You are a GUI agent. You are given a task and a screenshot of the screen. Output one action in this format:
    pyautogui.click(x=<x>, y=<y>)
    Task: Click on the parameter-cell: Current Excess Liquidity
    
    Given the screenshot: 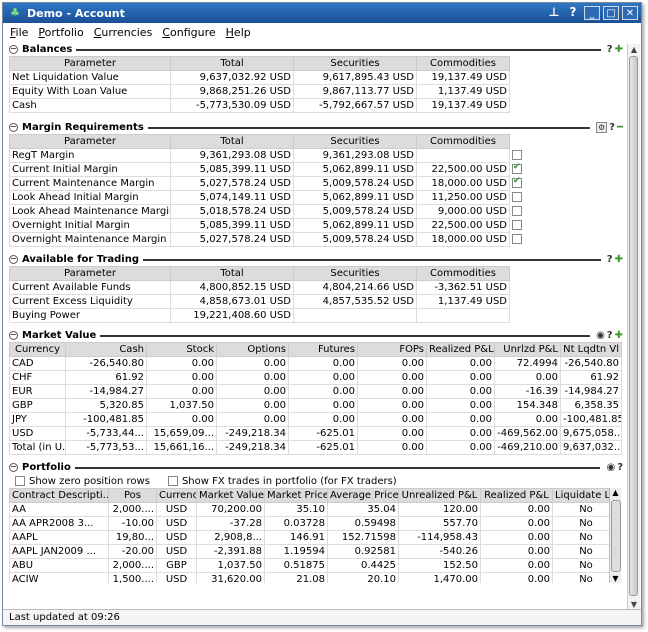 What is the action you would take?
    pyautogui.click(x=90, y=301)
    